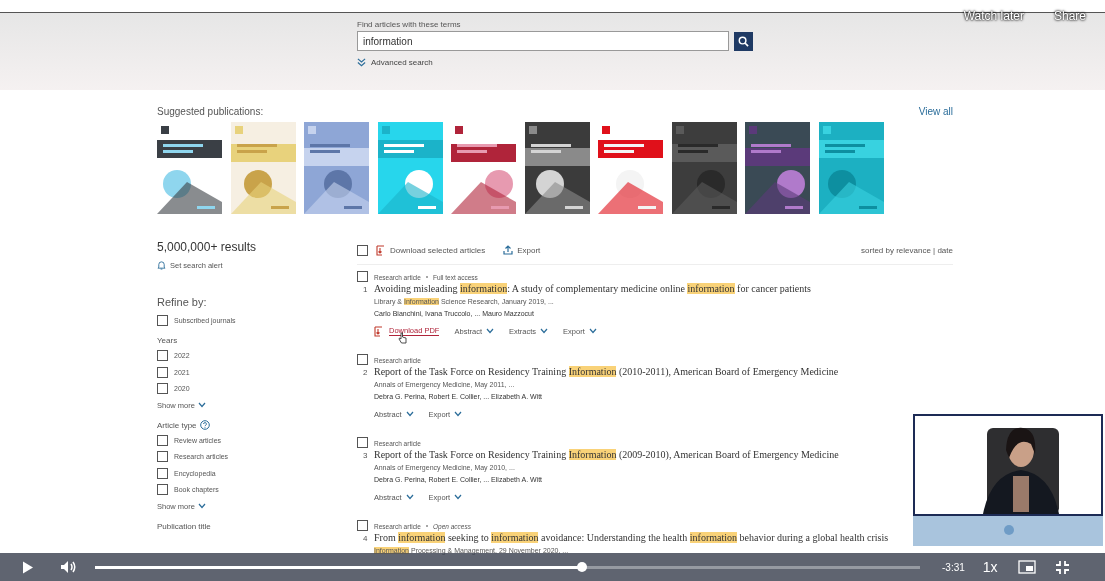 This screenshot has height=581, width=1105. I want to click on result-number: 3, so click(366, 455).